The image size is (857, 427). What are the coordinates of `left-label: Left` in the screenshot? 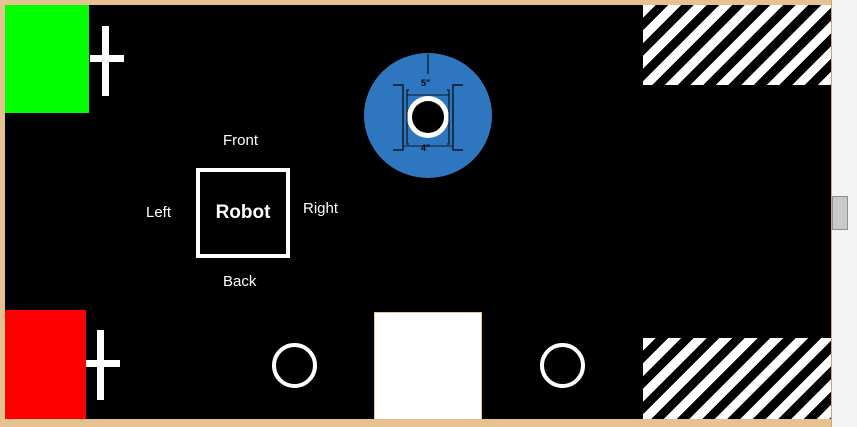 It's located at (159, 212).